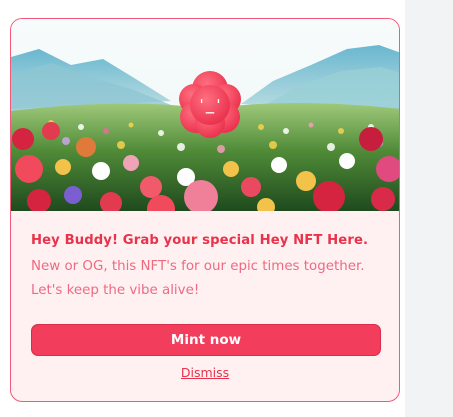 This screenshot has height=417, width=453. I want to click on dismiss-link: Dismiss, so click(205, 372).